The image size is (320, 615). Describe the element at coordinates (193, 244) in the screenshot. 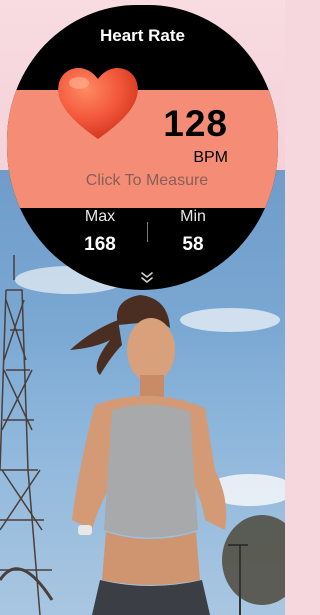

I see `min-value: 58` at that location.